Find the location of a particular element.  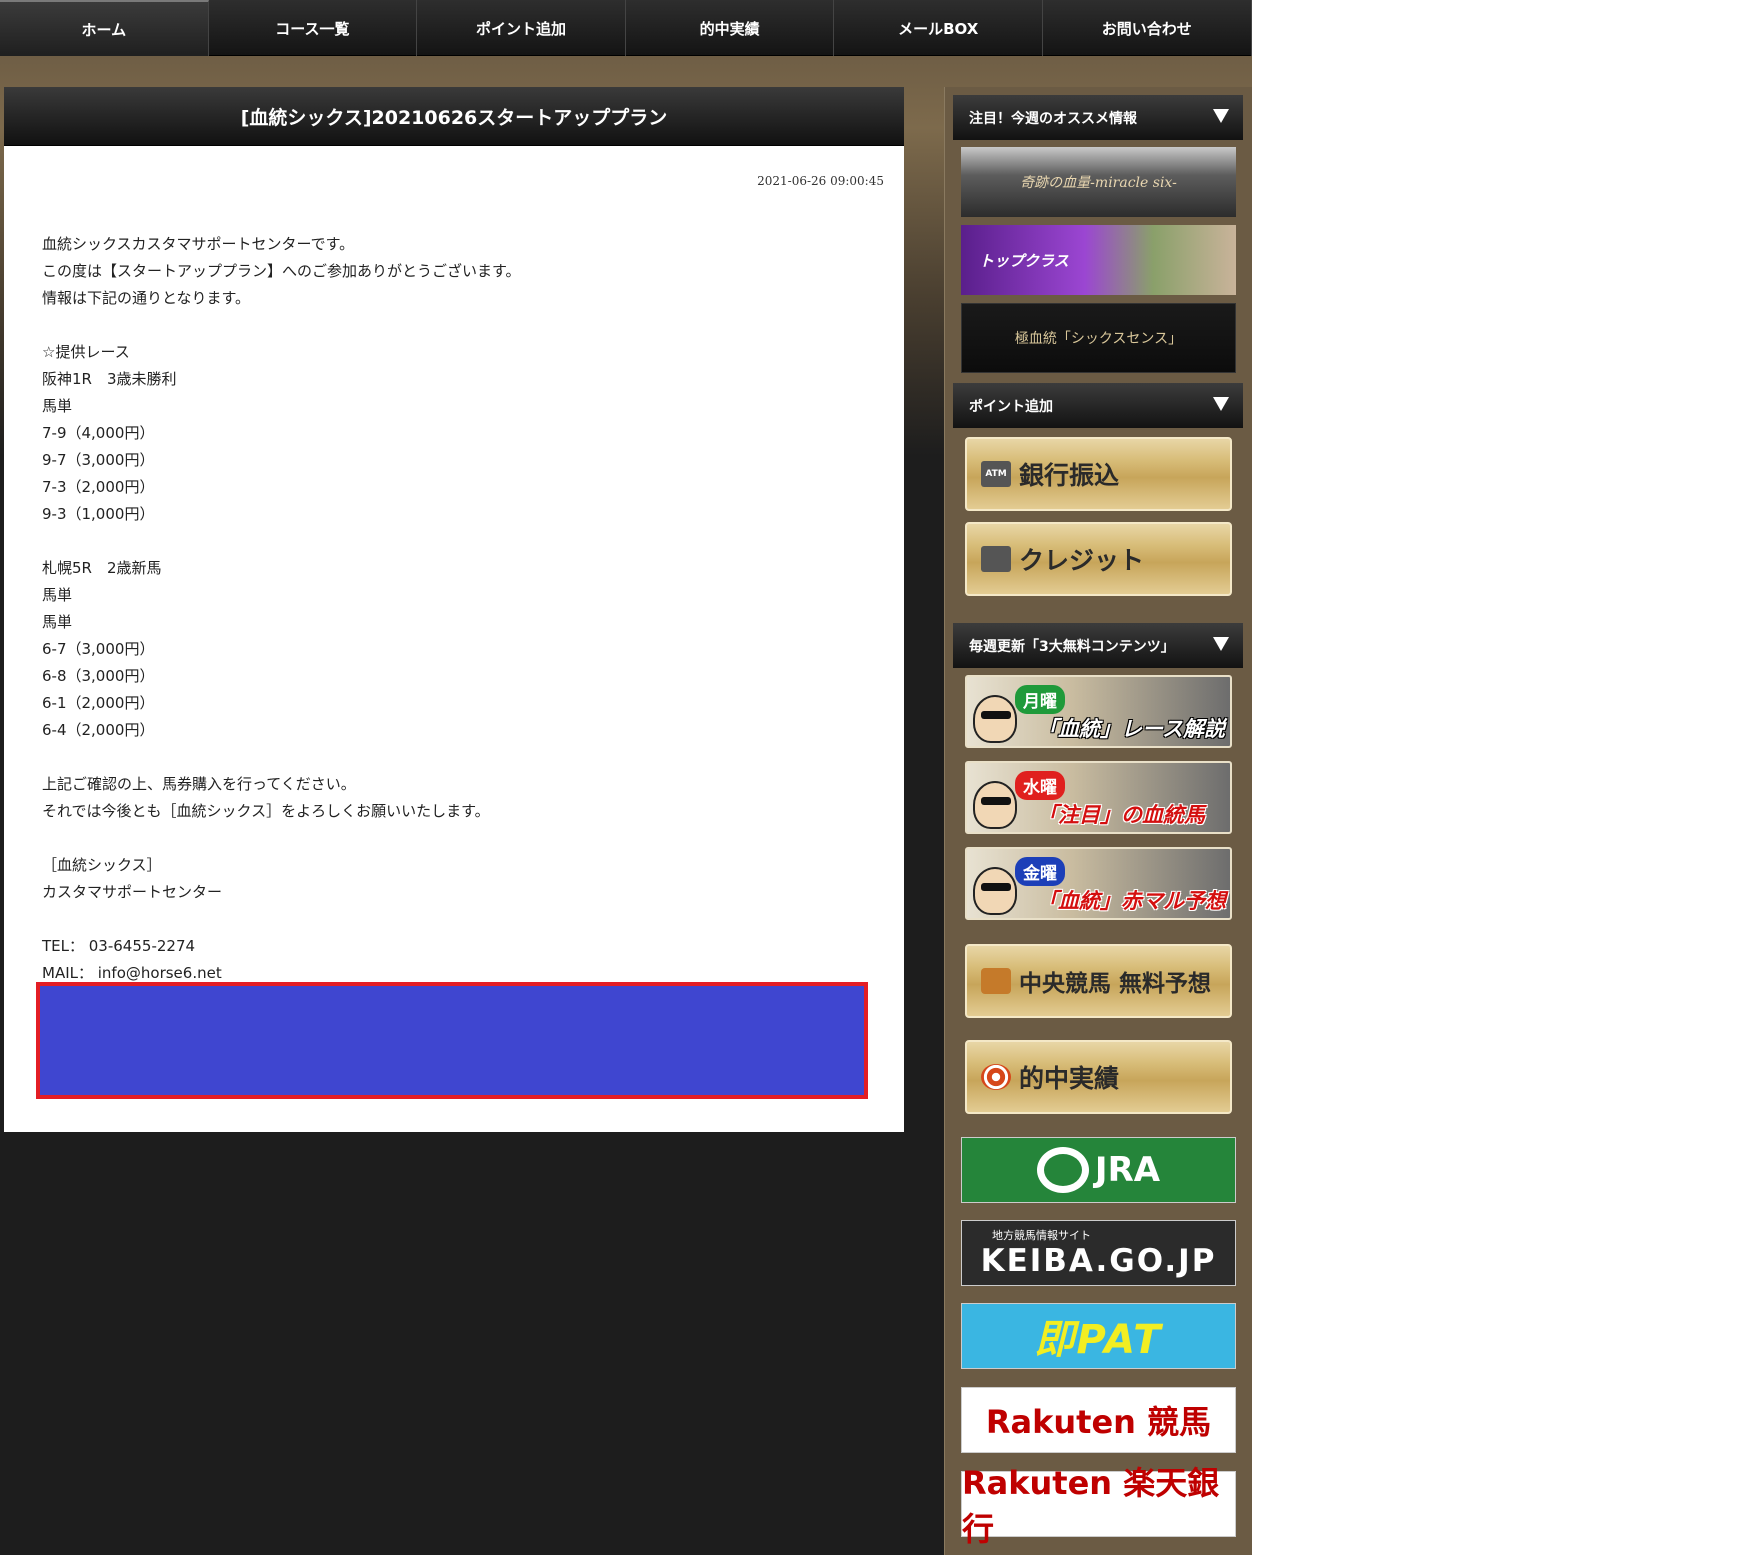

day-badge: 金曜 is located at coordinates (1040, 871).